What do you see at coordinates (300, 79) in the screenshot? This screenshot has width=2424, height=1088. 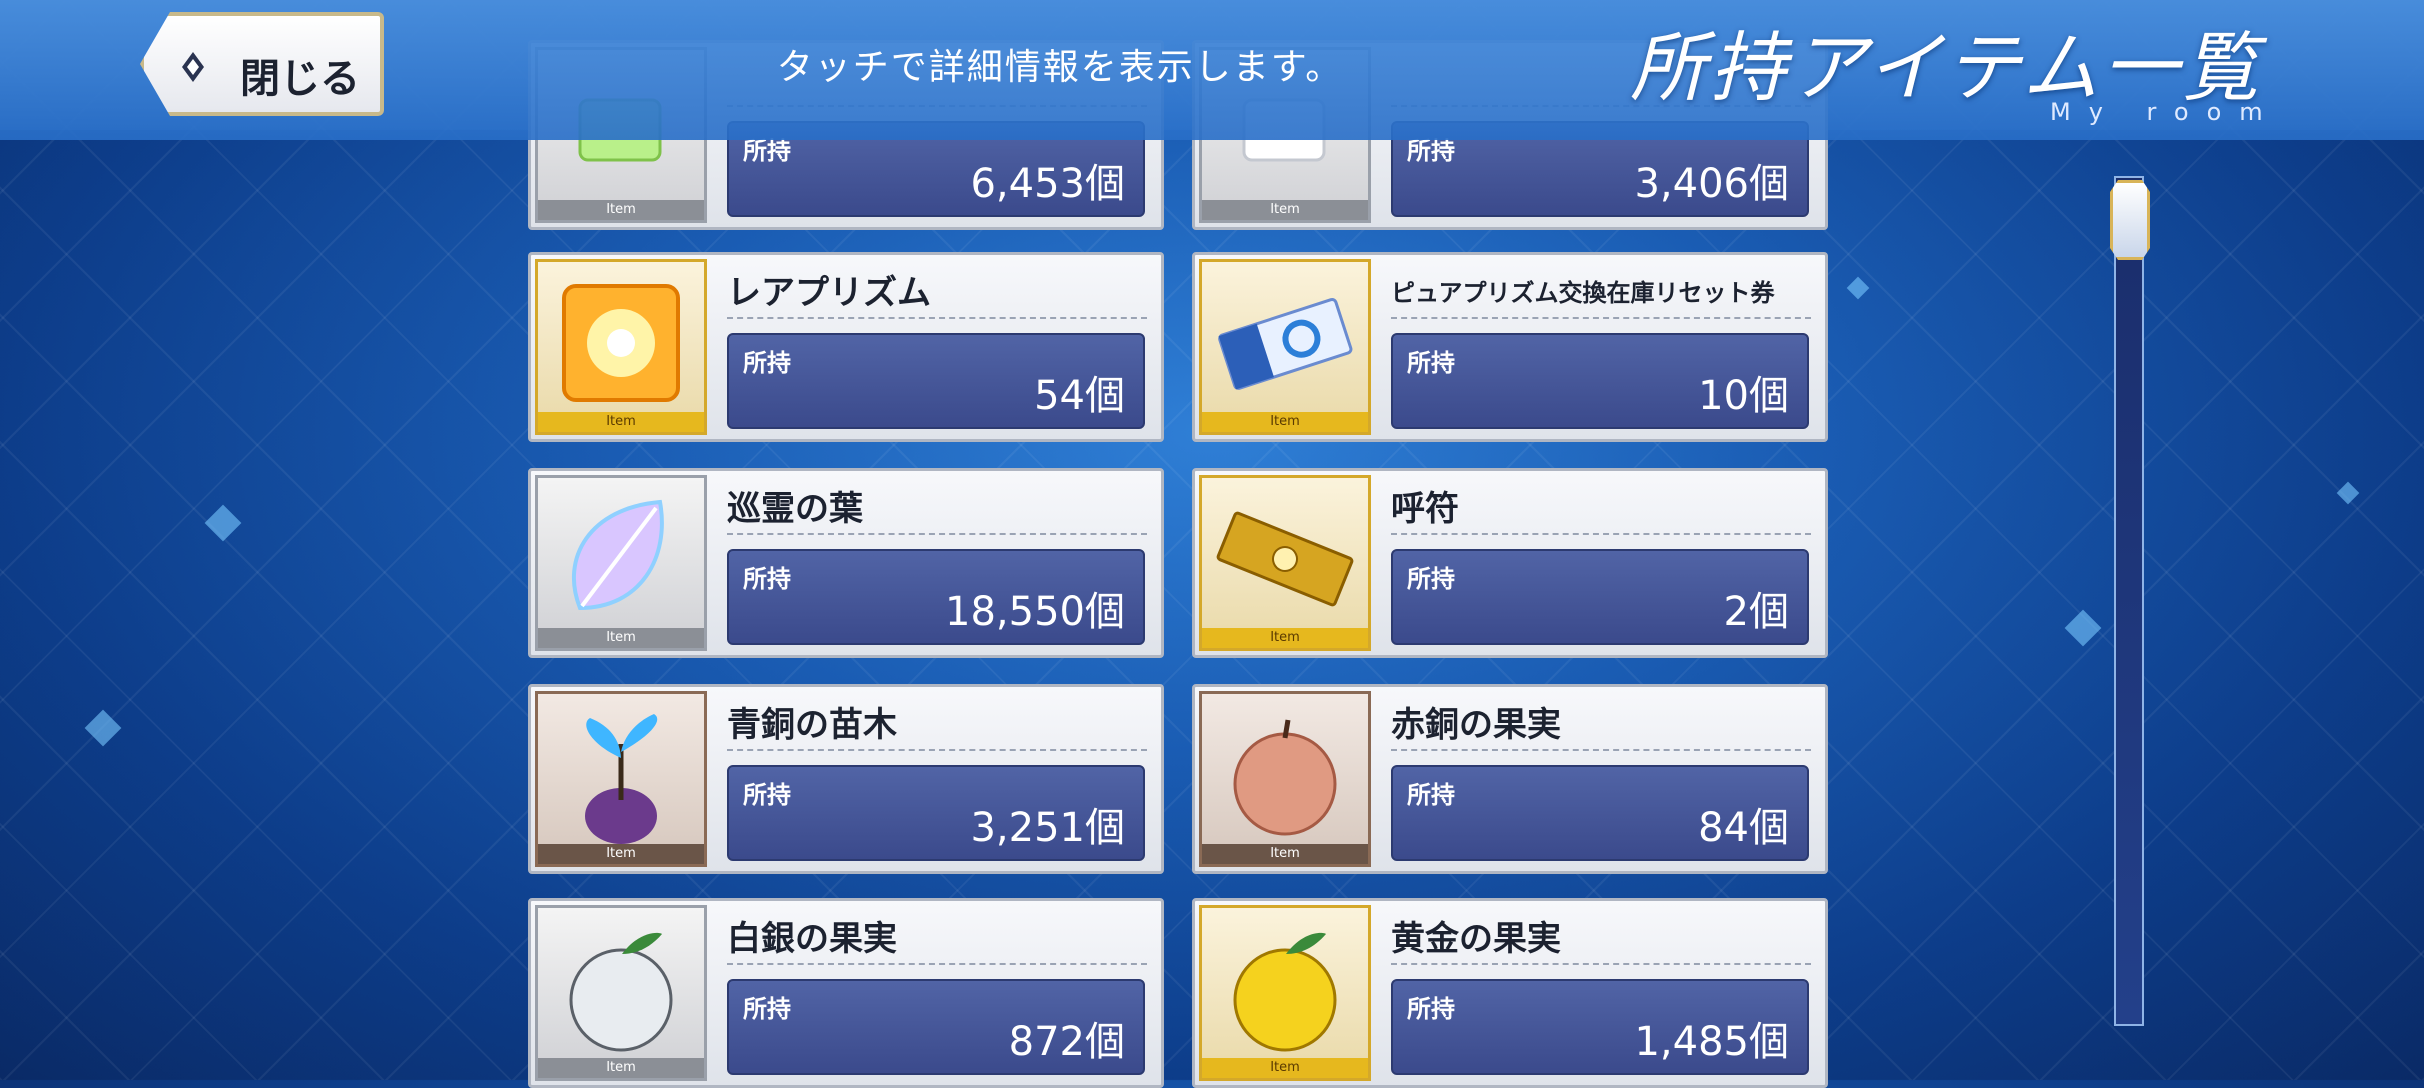 I see `close-label: 閉じる` at bounding box center [300, 79].